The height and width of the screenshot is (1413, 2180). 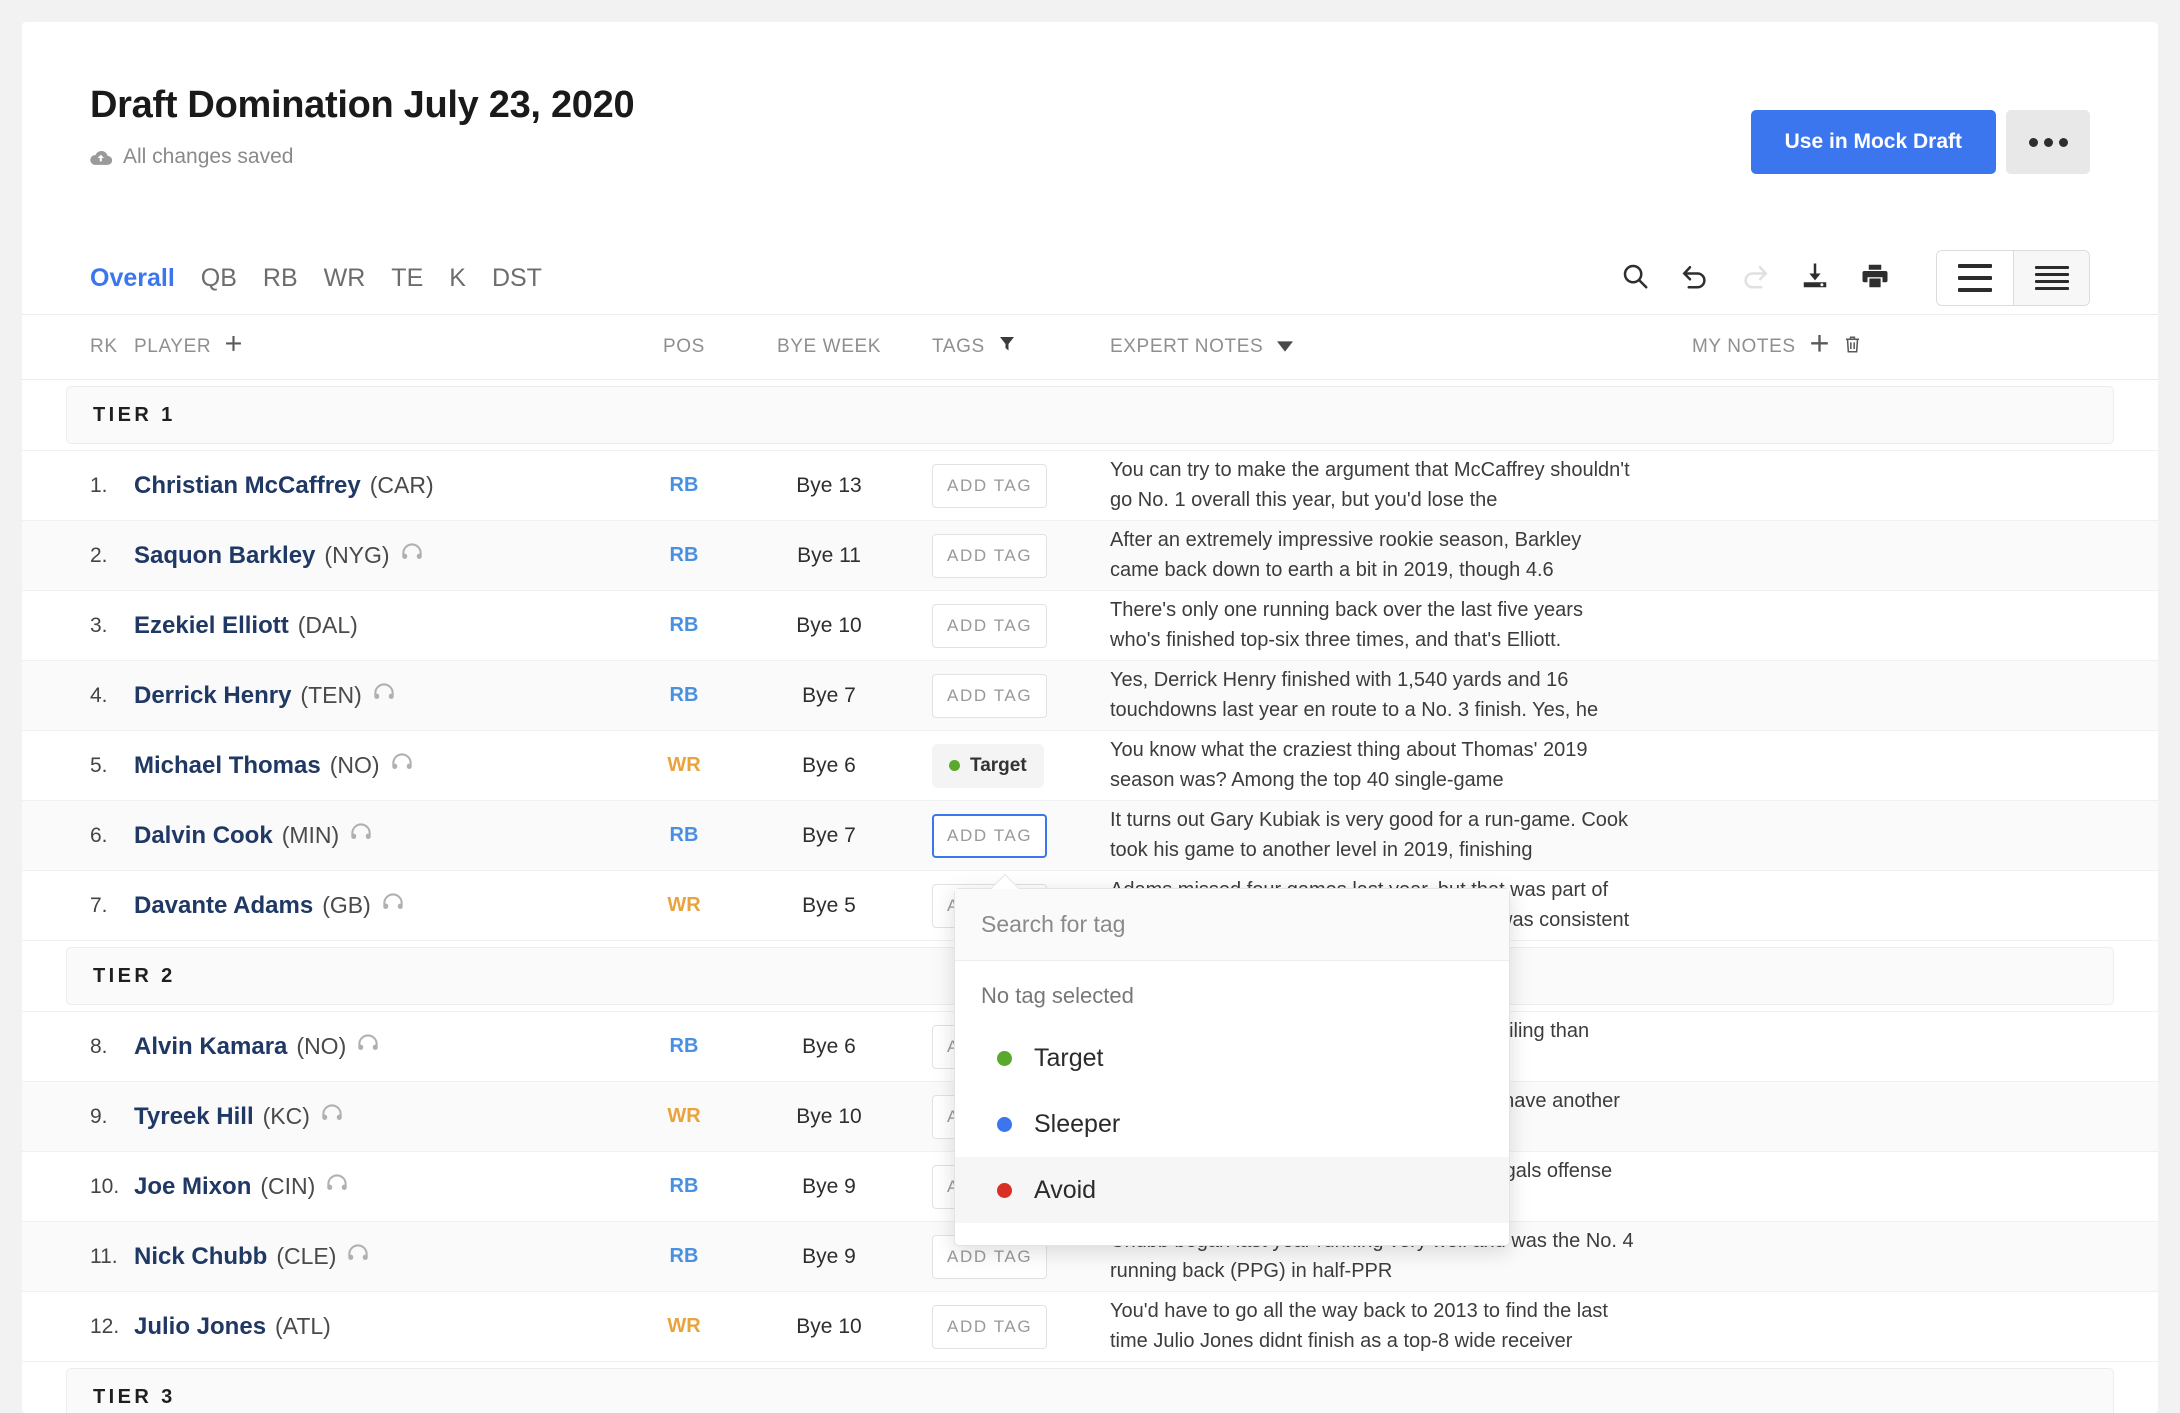 What do you see at coordinates (227, 765) in the screenshot?
I see `player-name-text: Michael Thomas` at bounding box center [227, 765].